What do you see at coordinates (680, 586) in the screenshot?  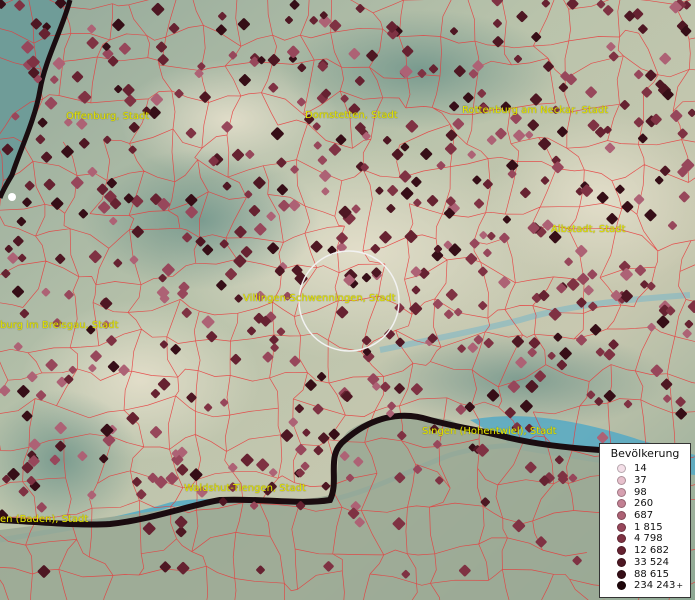 I see `legend-plus: +` at bounding box center [680, 586].